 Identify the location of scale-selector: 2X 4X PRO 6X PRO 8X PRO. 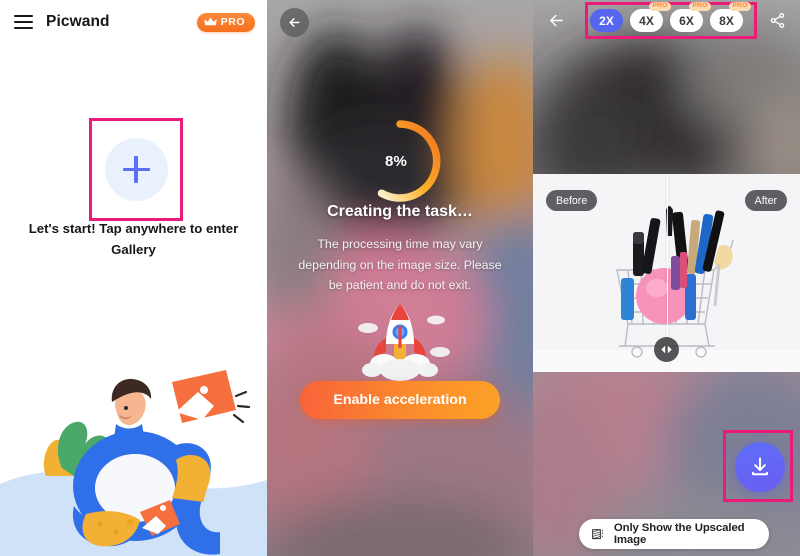
(666, 19).